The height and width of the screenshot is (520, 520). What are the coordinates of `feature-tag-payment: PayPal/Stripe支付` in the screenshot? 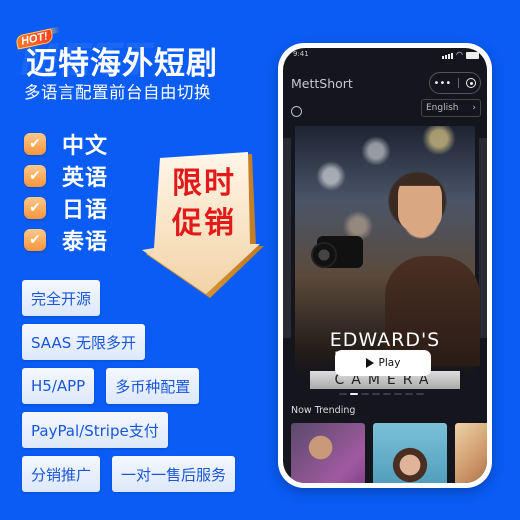 It's located at (95, 430).